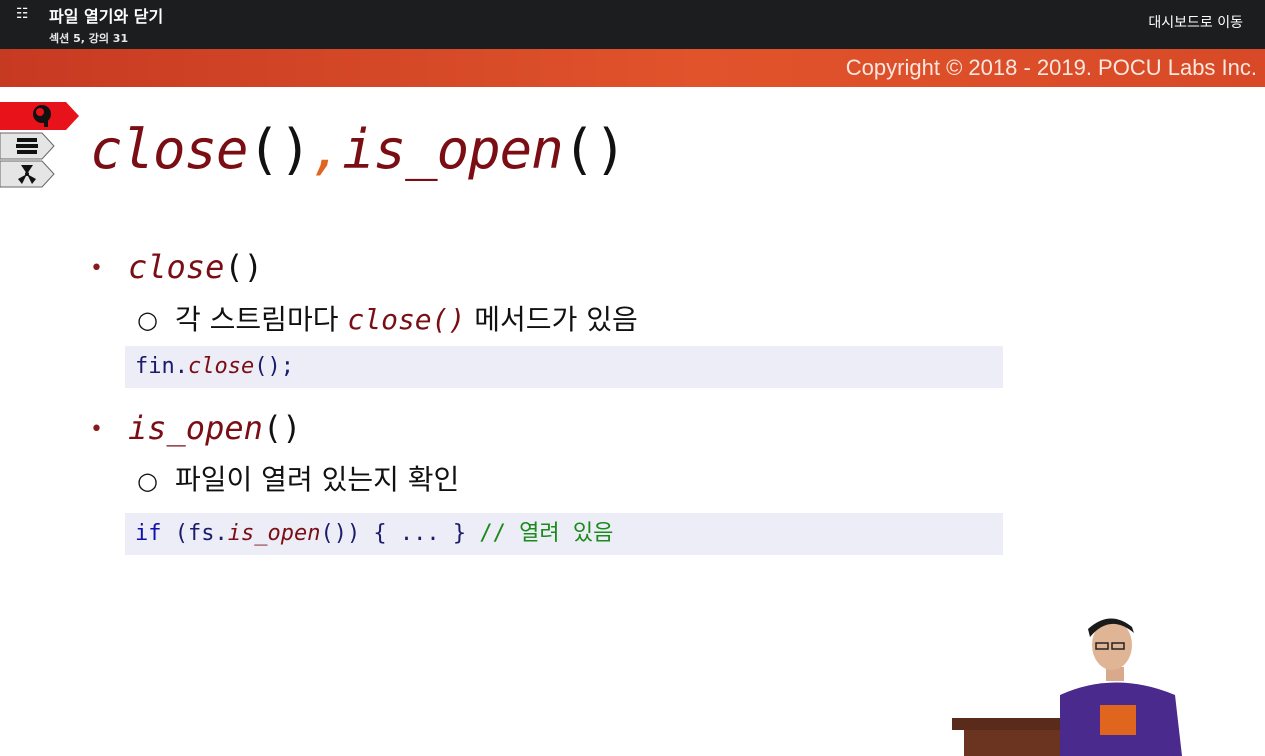  I want to click on title-comma: ,, so click(327, 149).